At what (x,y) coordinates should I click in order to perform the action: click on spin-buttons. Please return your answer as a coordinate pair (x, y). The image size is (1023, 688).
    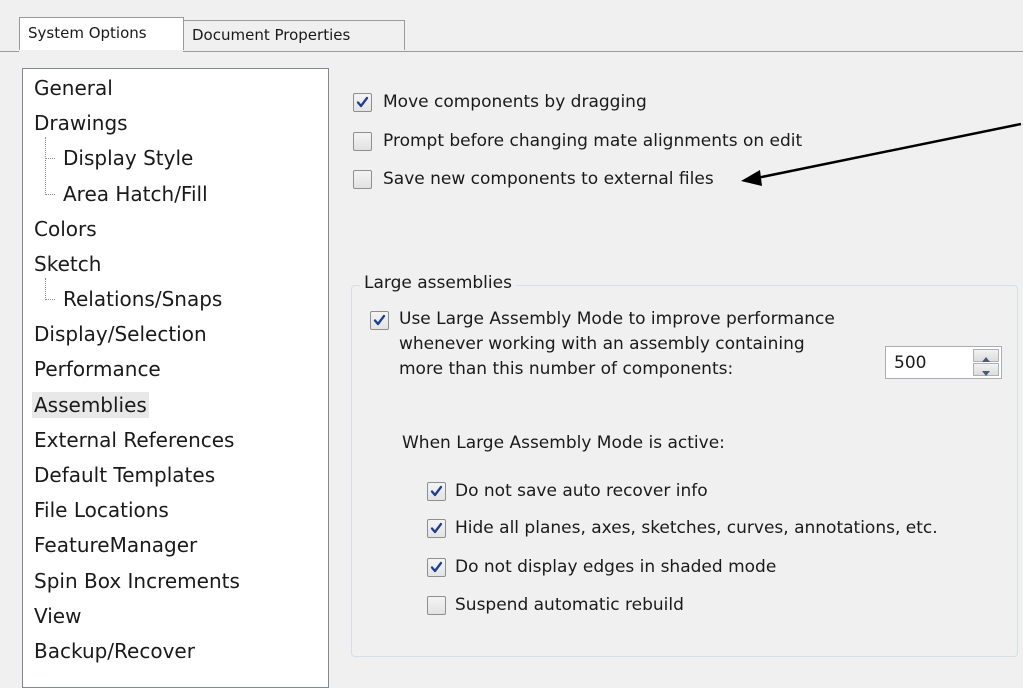
    Looking at the image, I should click on (986, 362).